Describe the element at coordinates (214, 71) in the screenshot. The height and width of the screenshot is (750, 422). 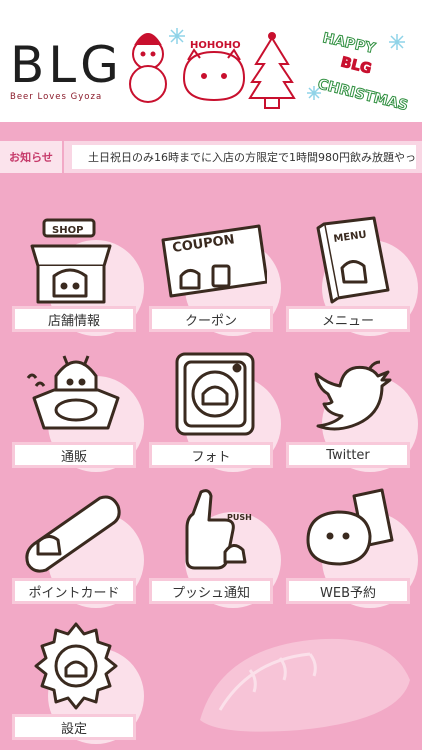
I see `cat-santa-icon: HOHOHO` at that location.